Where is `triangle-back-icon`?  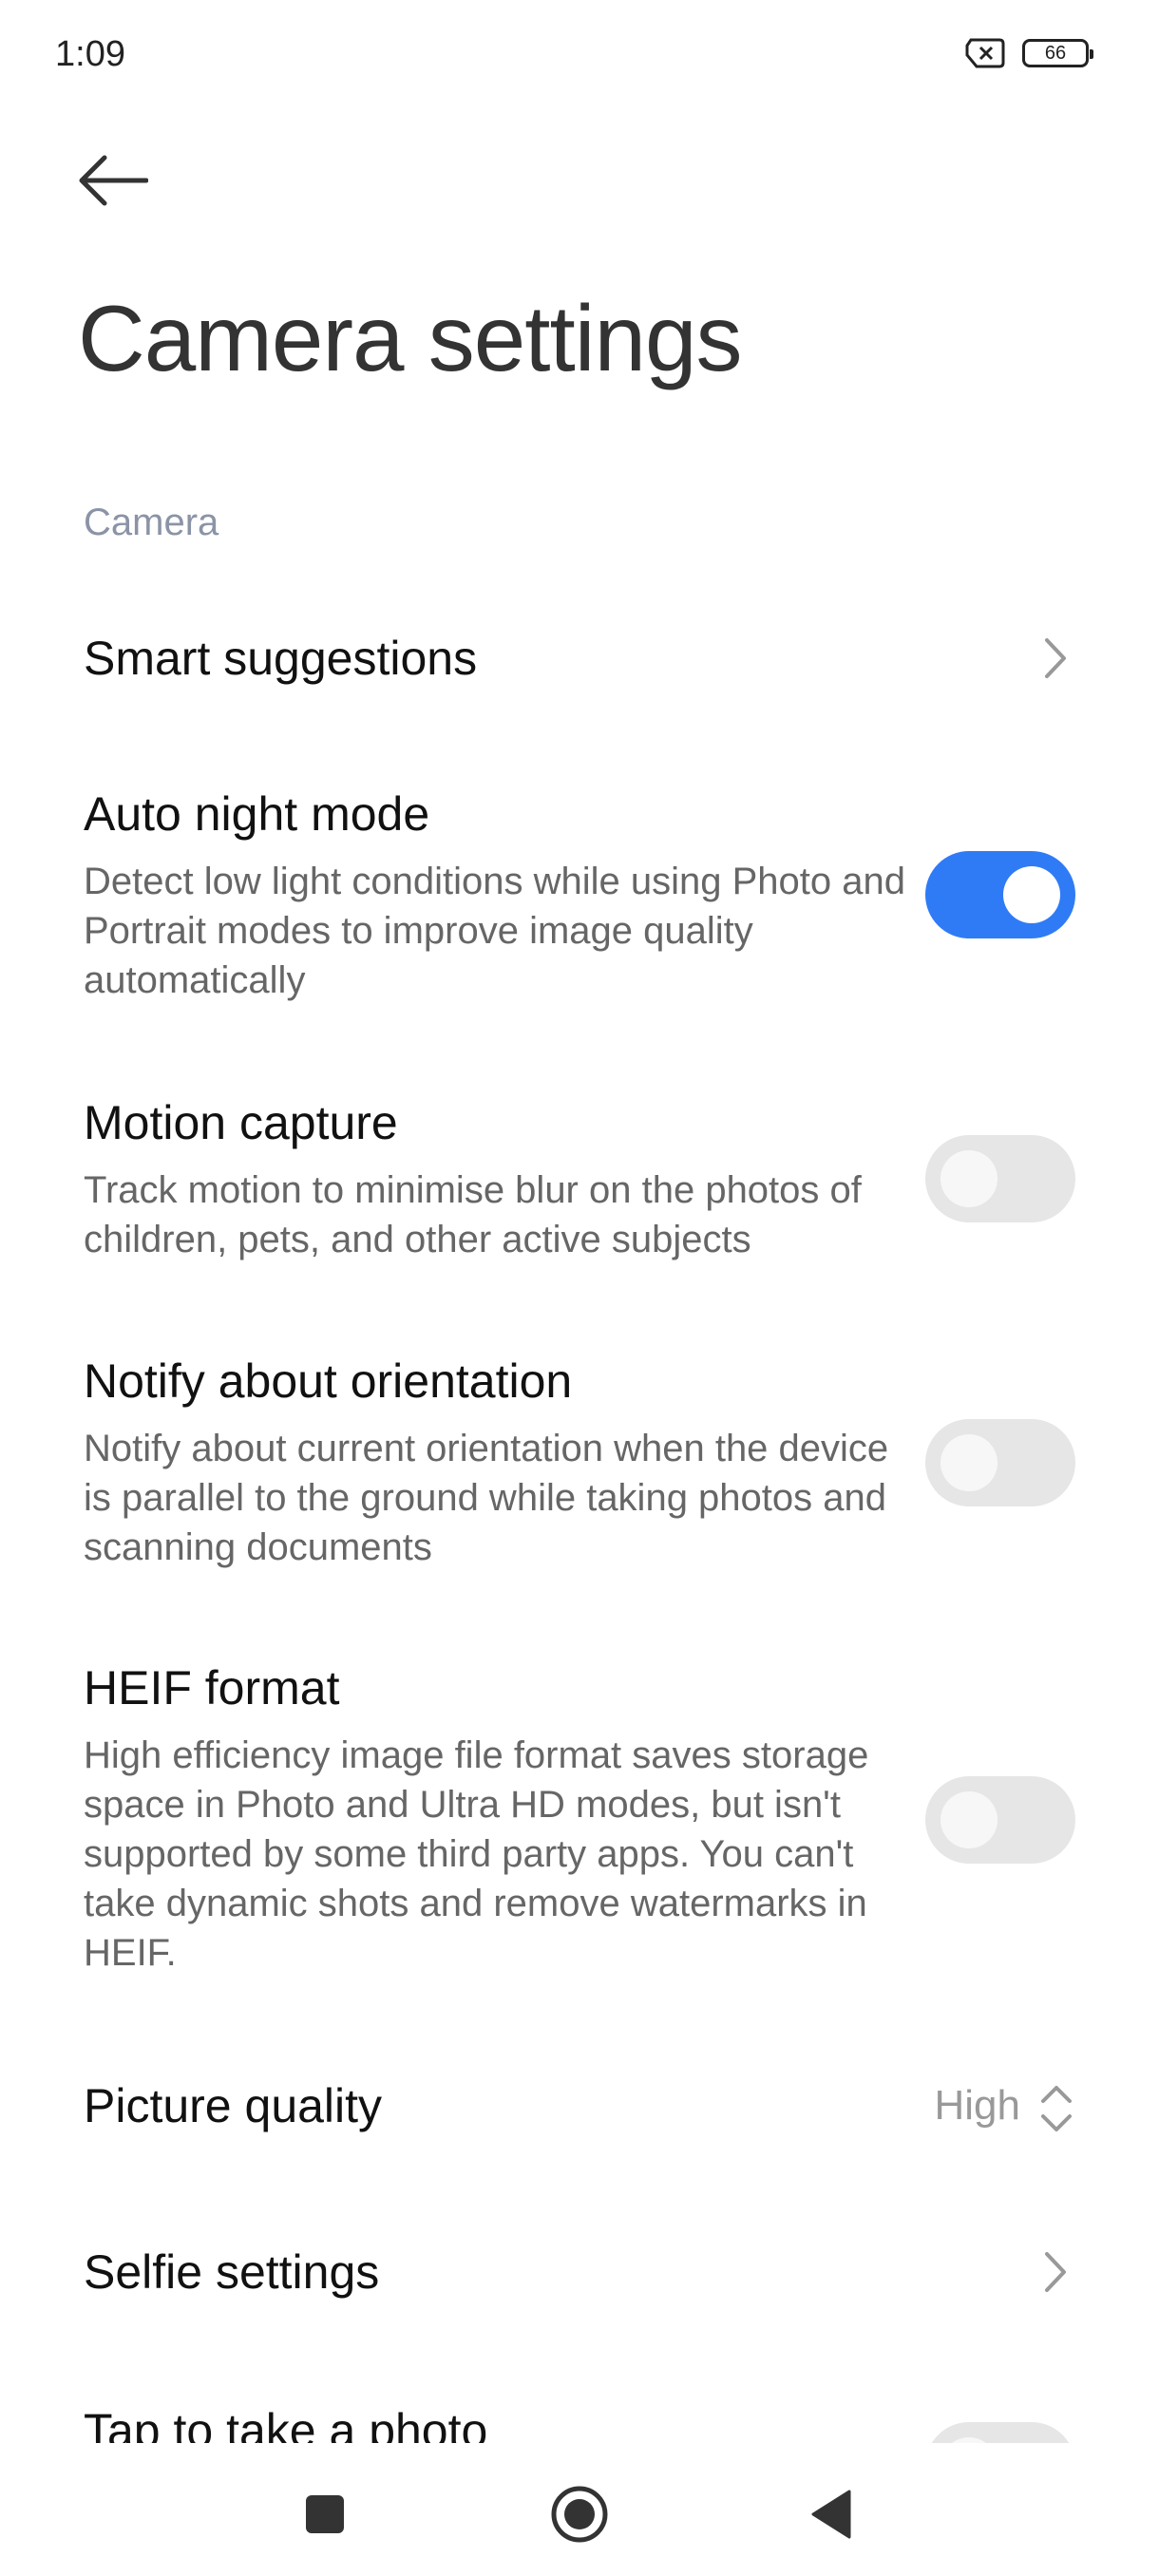 triangle-back-icon is located at coordinates (831, 2514).